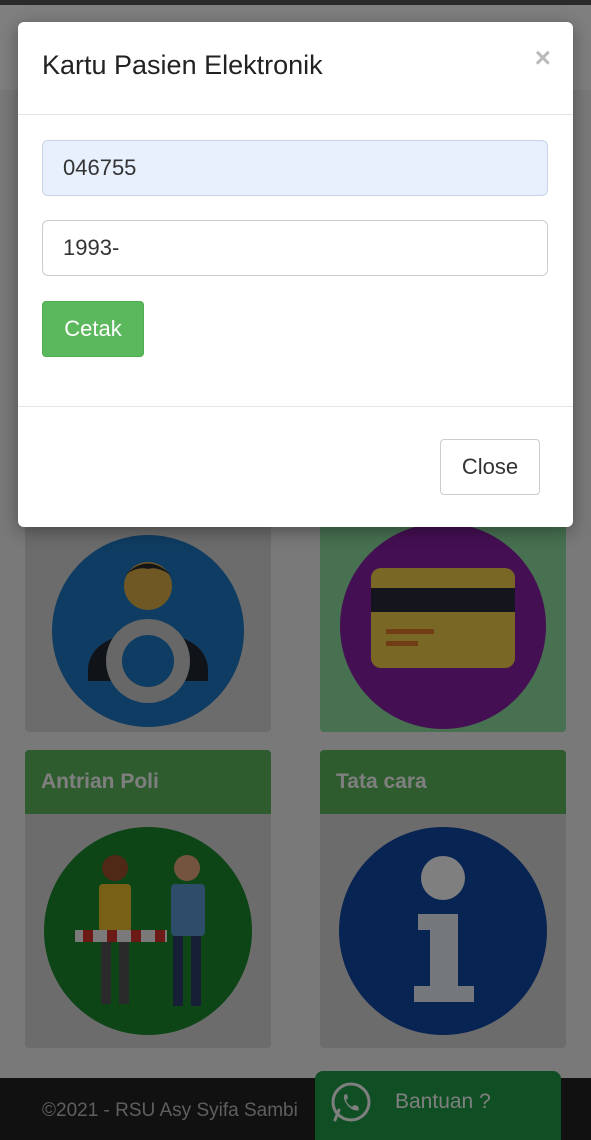 The image size is (591, 1140). I want to click on close-button: Close, so click(490, 467).